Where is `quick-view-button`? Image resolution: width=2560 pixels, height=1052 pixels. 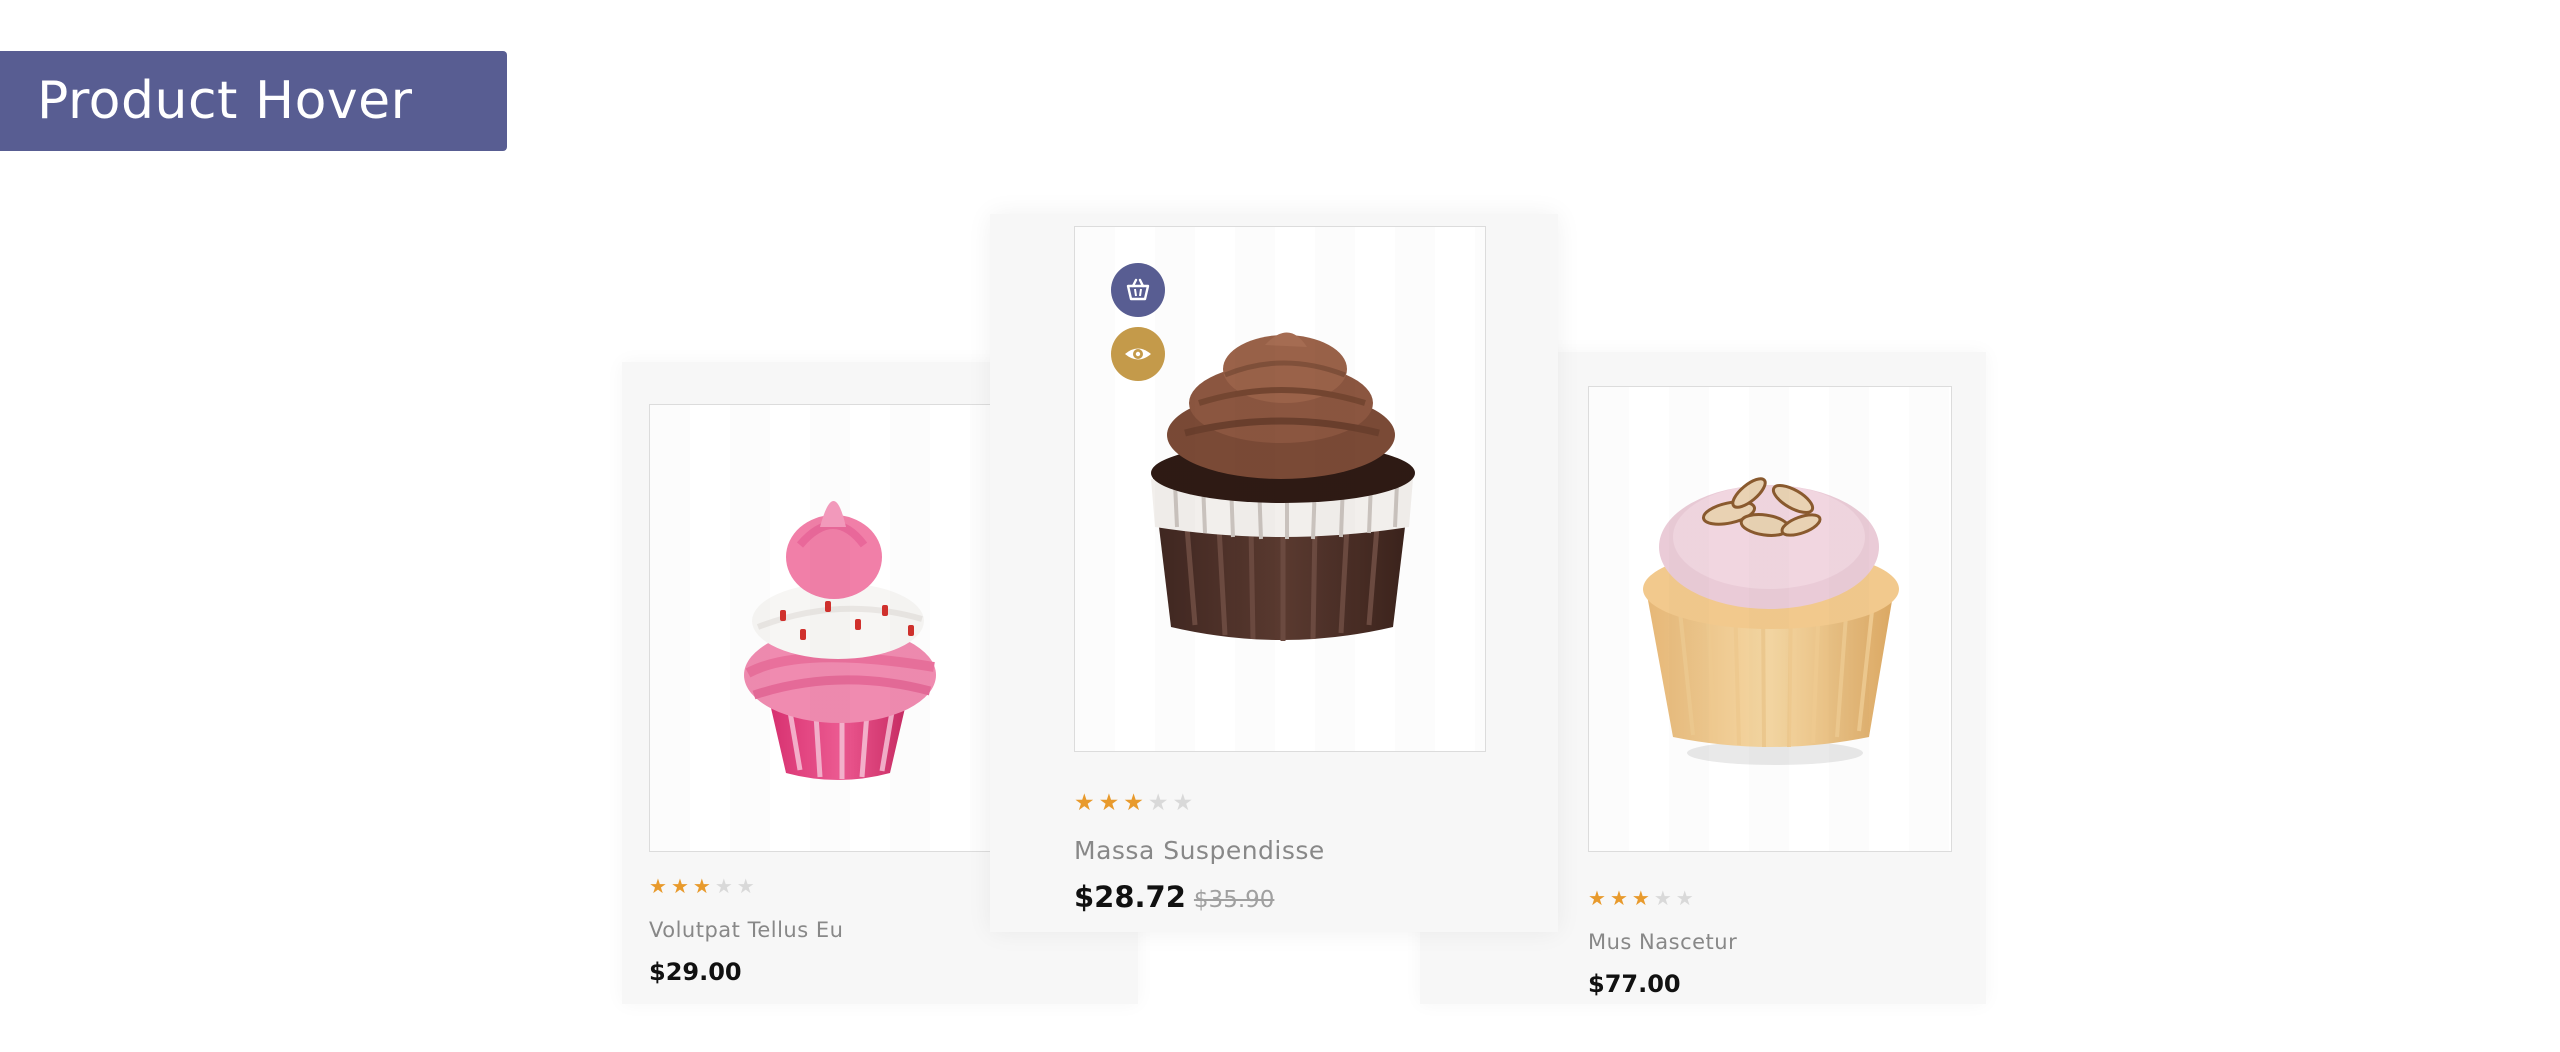
quick-view-button is located at coordinates (1138, 354).